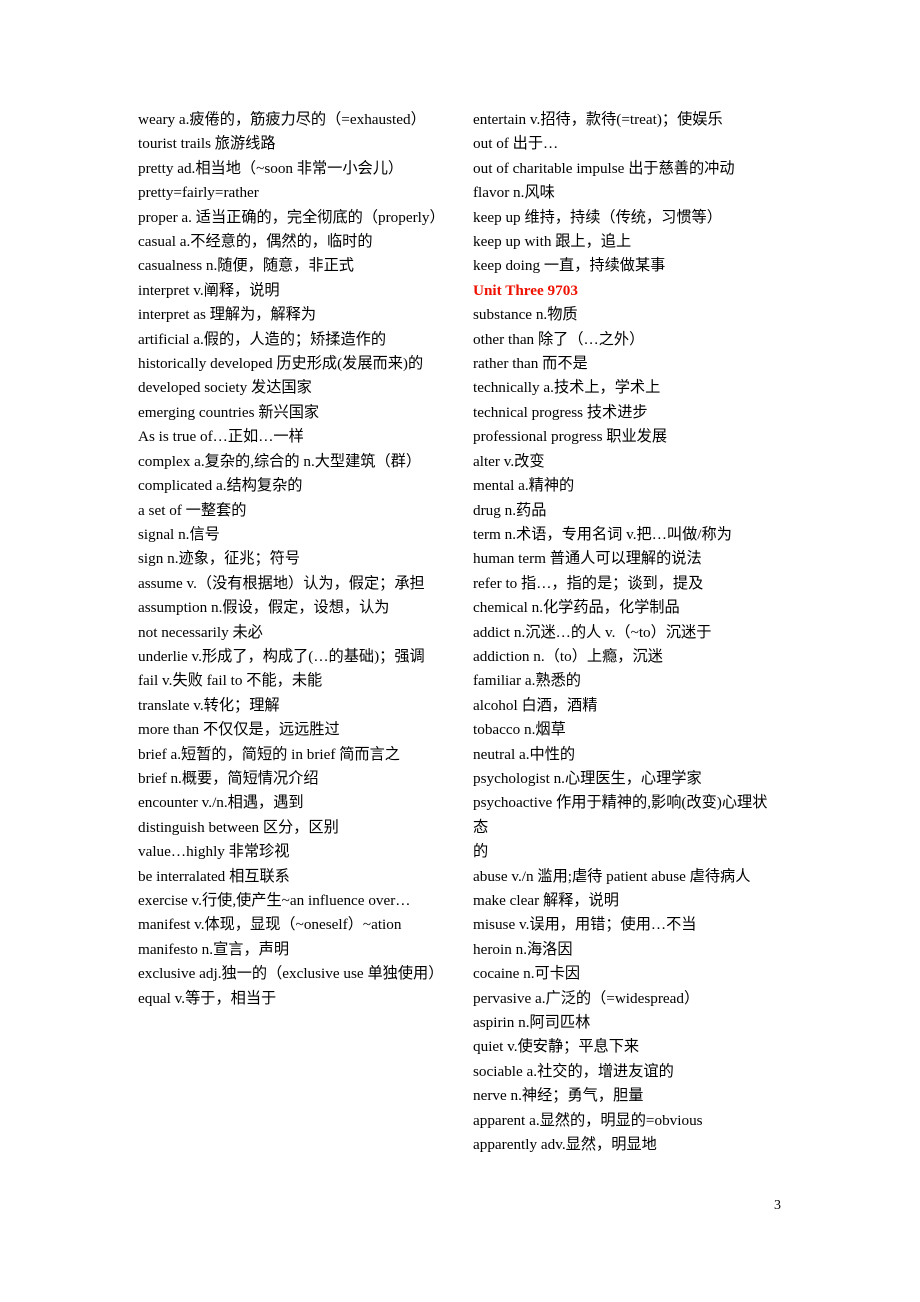 This screenshot has height=1302, width=920. Describe the element at coordinates (569, 266) in the screenshot. I see `vocabulary-entry: keep doing 一直，持续做某事` at that location.